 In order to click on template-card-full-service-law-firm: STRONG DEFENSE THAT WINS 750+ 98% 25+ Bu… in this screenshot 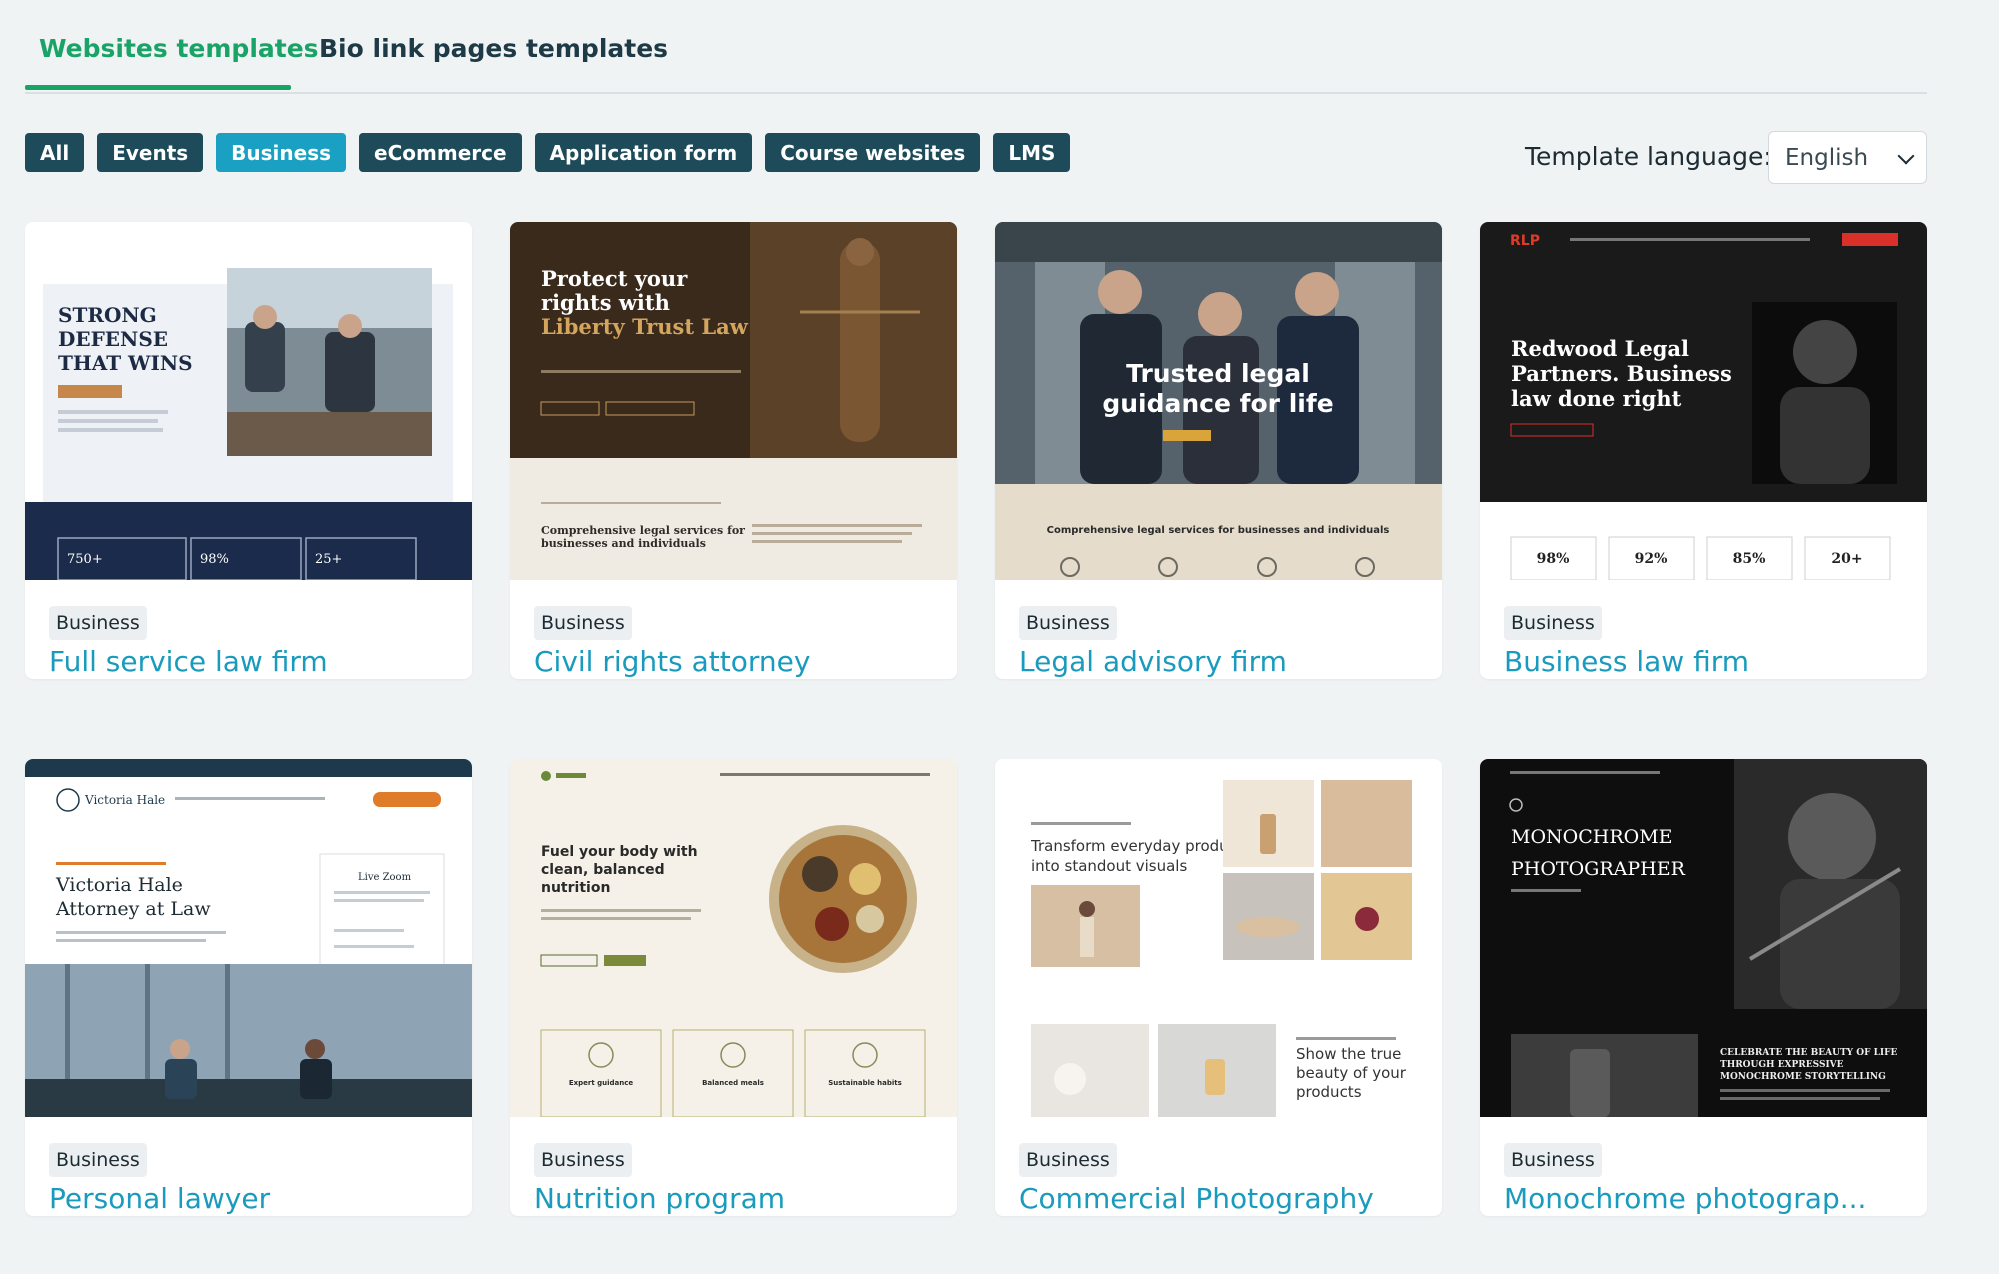, I will do `click(248, 450)`.